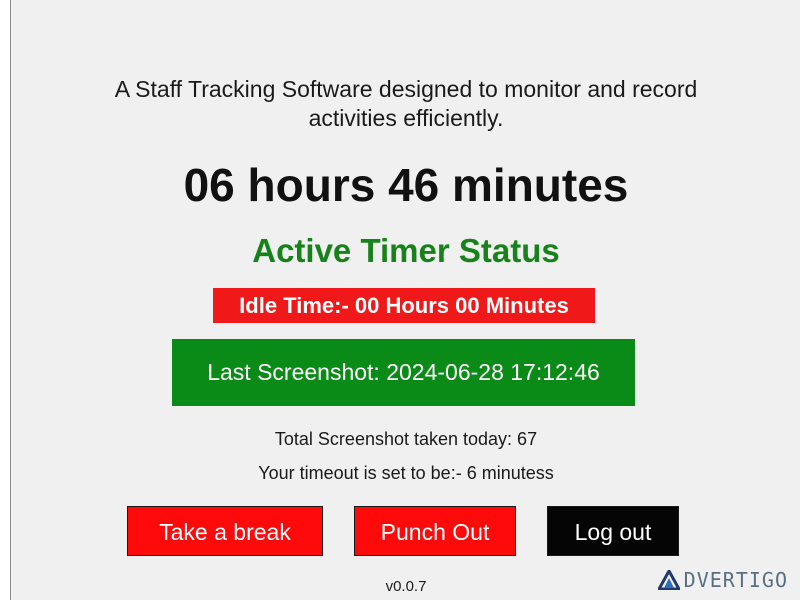 Image resolution: width=800 pixels, height=600 pixels. What do you see at coordinates (406, 118) in the screenshot?
I see `description-line-2: activities efficiently.` at bounding box center [406, 118].